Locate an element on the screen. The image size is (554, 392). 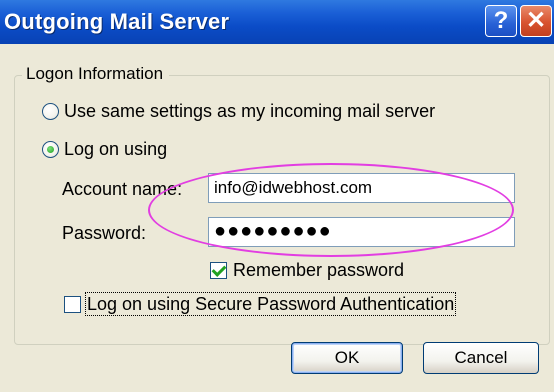
remember-password-label: Remember password is located at coordinates (318, 270).